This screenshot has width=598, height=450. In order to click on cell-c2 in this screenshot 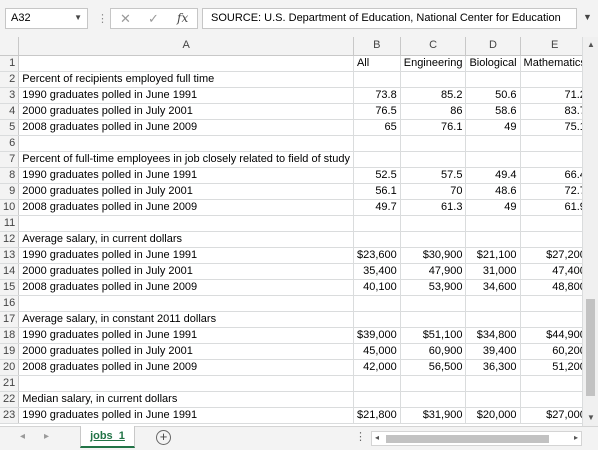, I will do `click(433, 79)`.